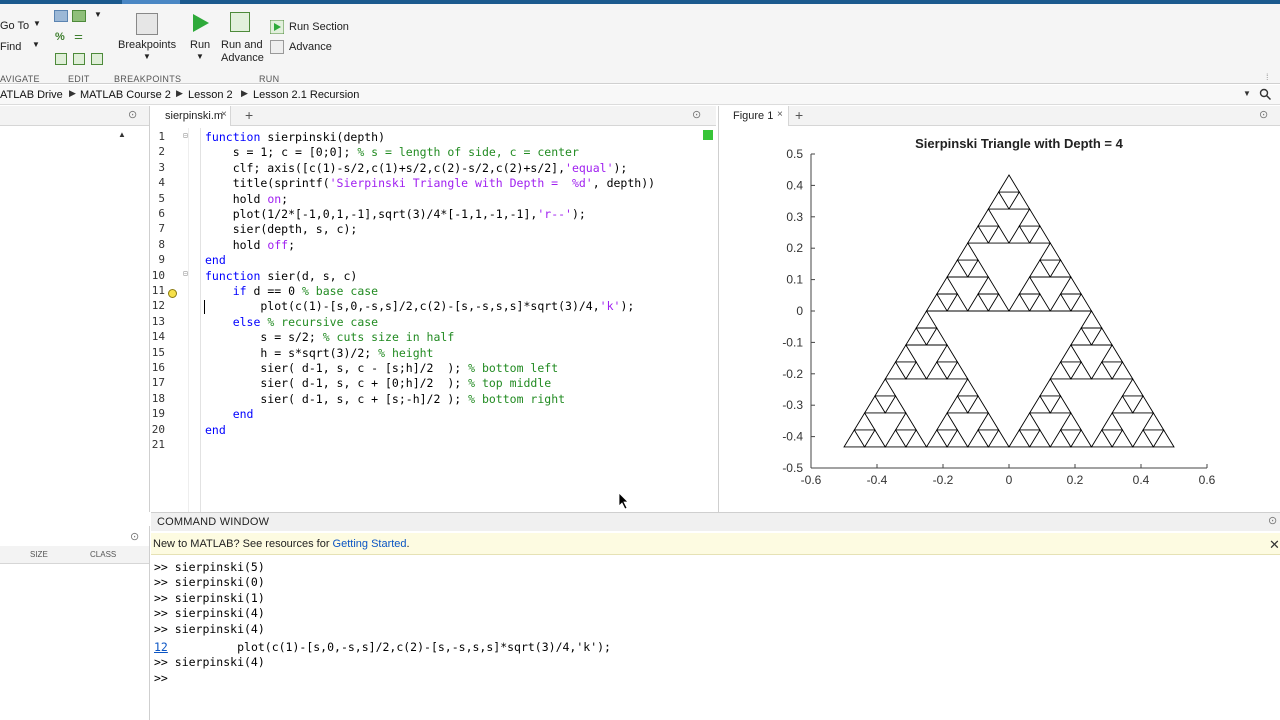 The width and height of the screenshot is (1280, 720). Describe the element at coordinates (1274, 545) in the screenshot. I see `close-notice-icon: ✕` at that location.